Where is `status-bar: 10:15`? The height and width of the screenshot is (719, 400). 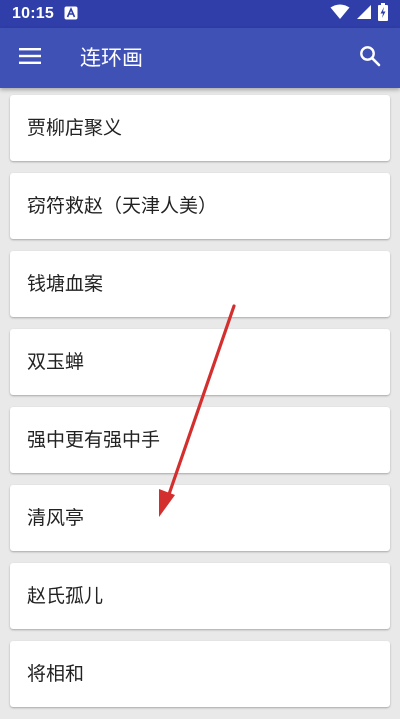 status-bar: 10:15 is located at coordinates (200, 14).